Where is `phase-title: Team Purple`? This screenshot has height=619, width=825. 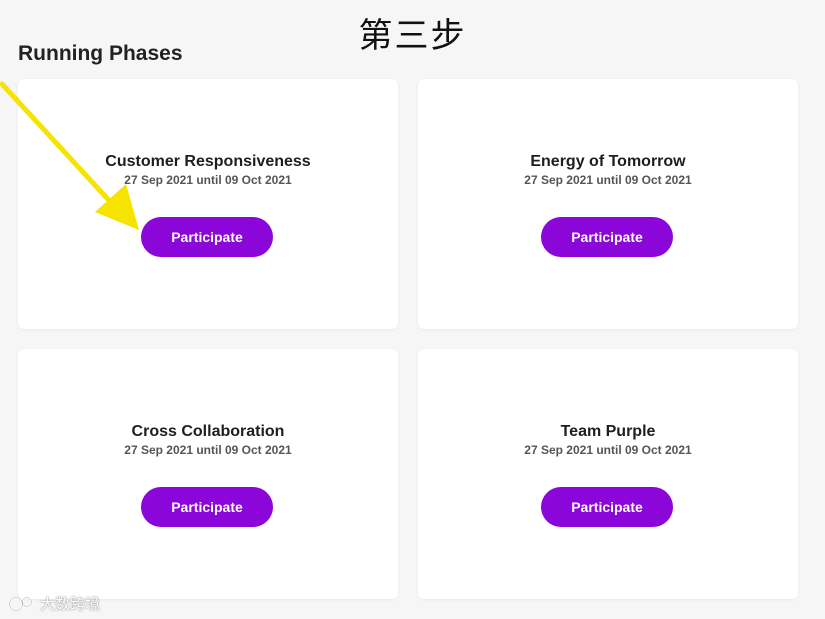
phase-title: Team Purple is located at coordinates (608, 431).